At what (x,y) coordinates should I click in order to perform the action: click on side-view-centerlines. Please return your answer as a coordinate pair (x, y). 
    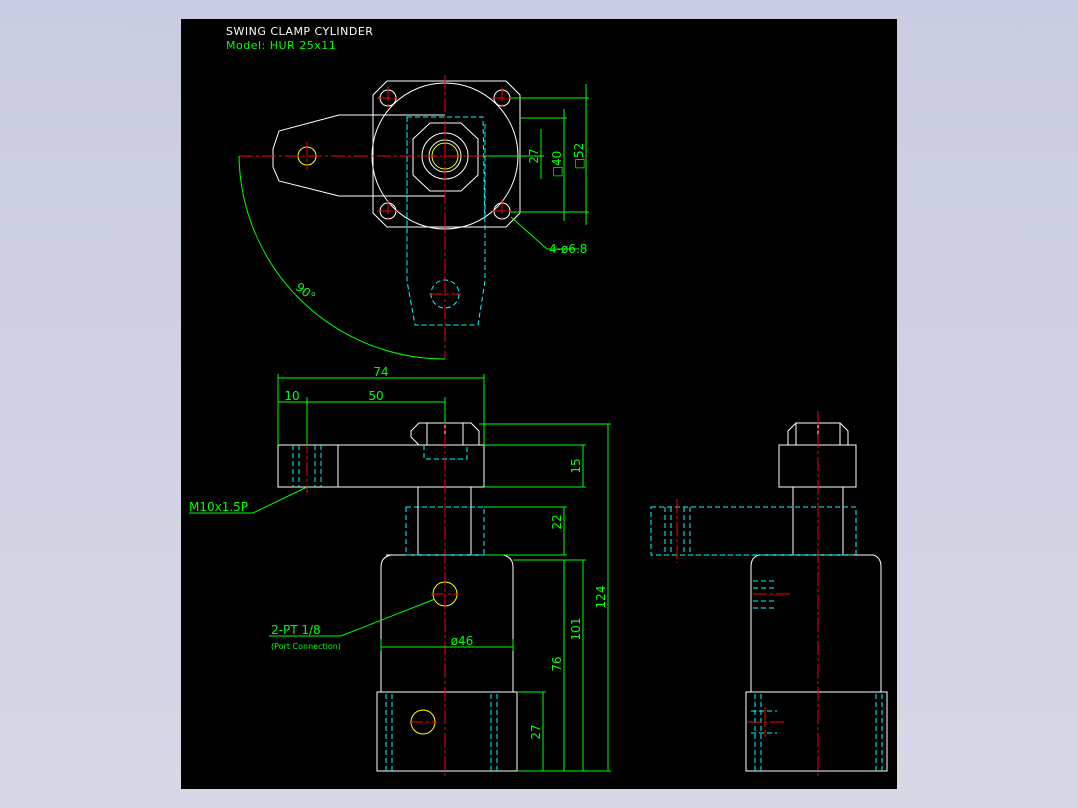
    Looking at the image, I should click on (747, 595).